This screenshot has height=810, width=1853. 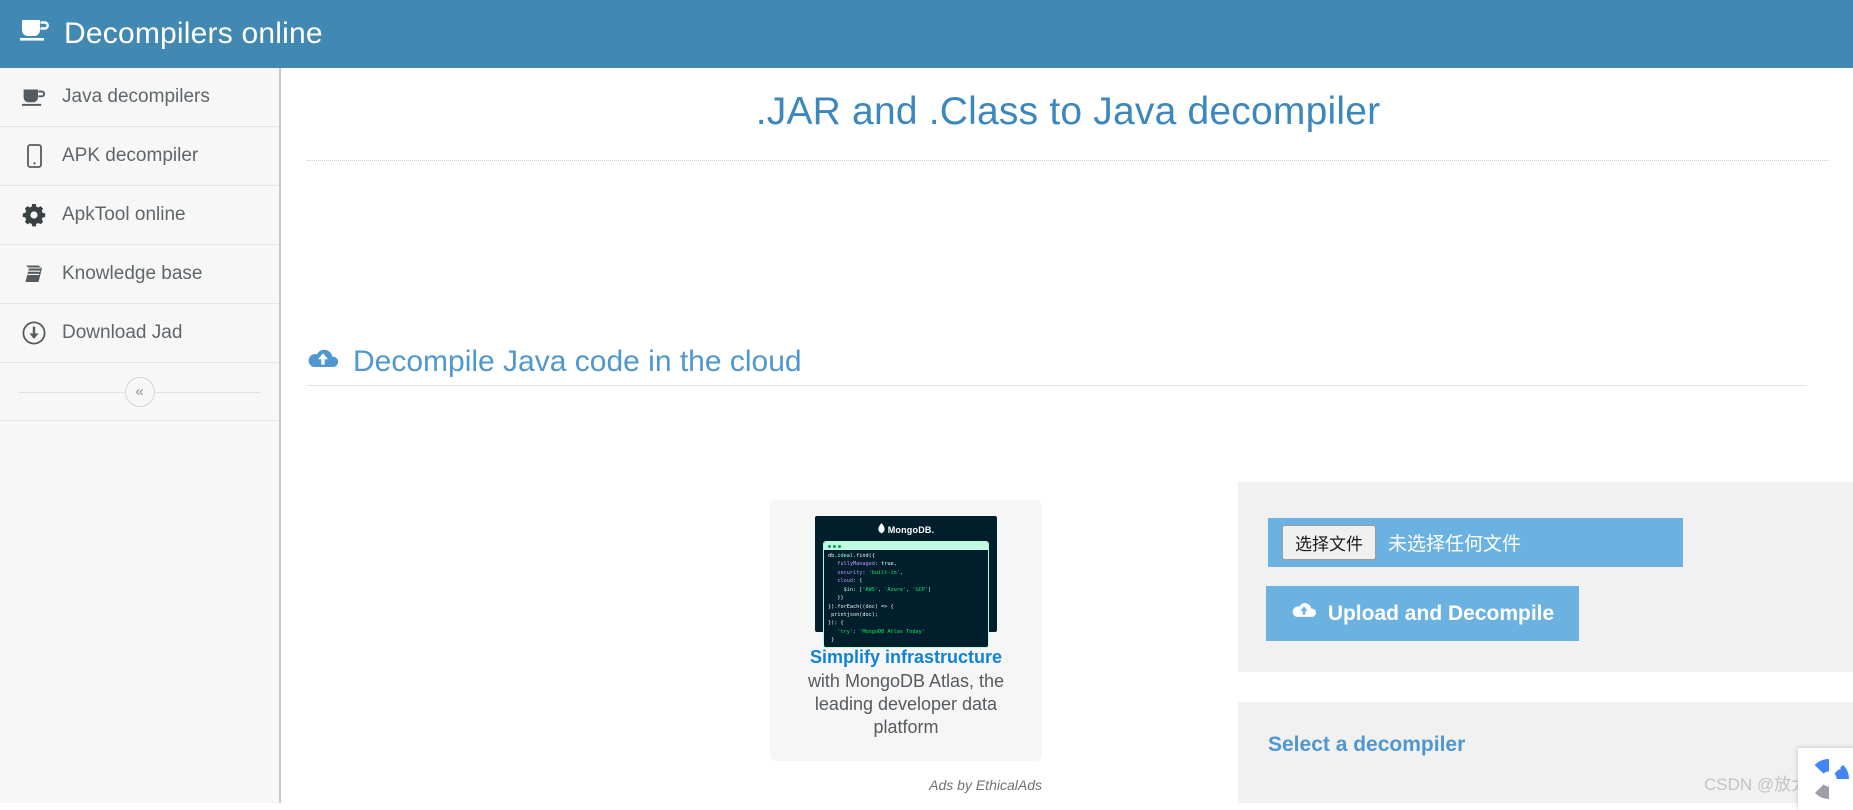 What do you see at coordinates (906, 785) in the screenshot?
I see `ad-credit: Ads by EthicalAds` at bounding box center [906, 785].